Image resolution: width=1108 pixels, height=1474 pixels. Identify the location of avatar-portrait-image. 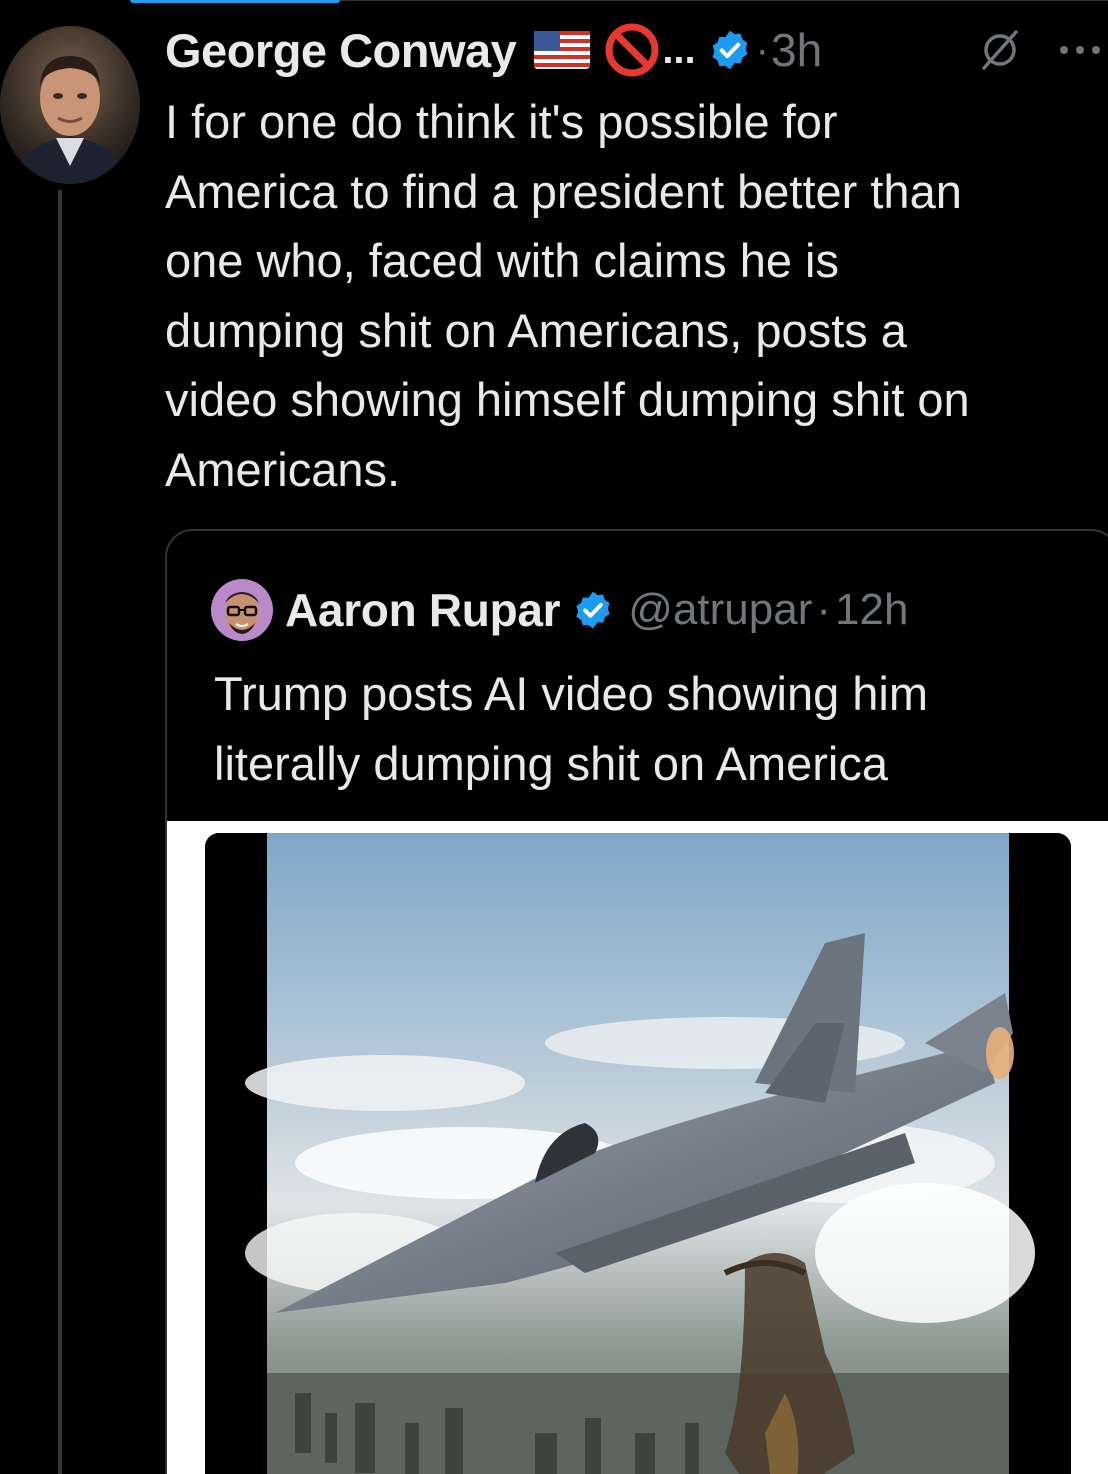
(70, 105).